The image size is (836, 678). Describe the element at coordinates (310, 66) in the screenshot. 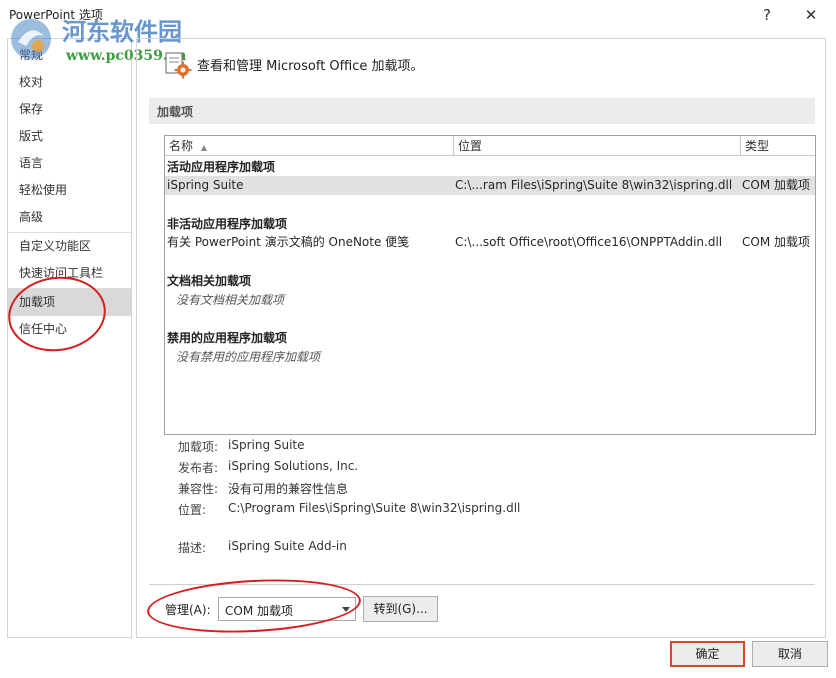

I see `header-description: 查看和管理 Microsoft Office 加载项。` at that location.